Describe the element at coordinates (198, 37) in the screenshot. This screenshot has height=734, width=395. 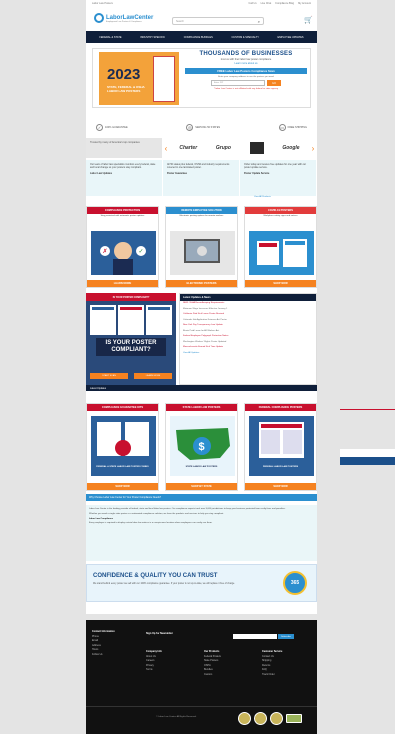
I see `nav-item: Compliance Bundles` at that location.